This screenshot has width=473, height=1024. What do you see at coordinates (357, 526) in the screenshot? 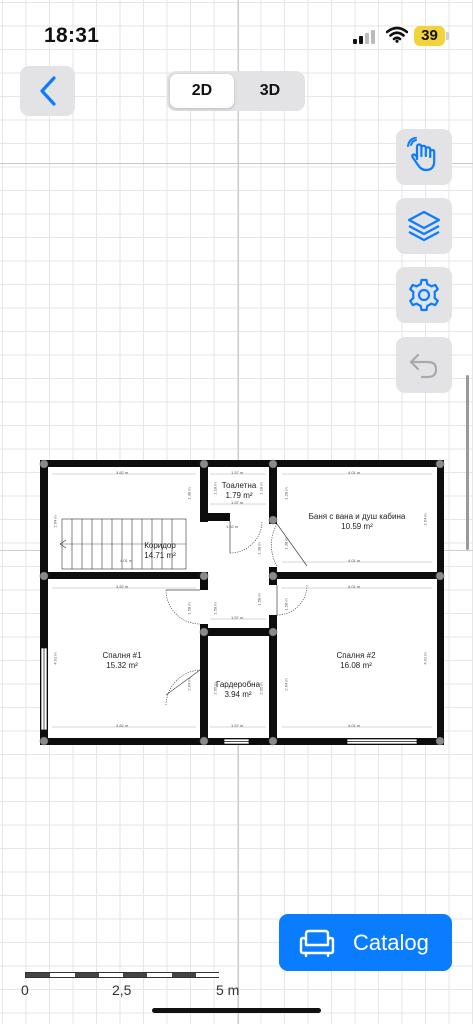
I see `room-area: 10.59 m²` at bounding box center [357, 526].